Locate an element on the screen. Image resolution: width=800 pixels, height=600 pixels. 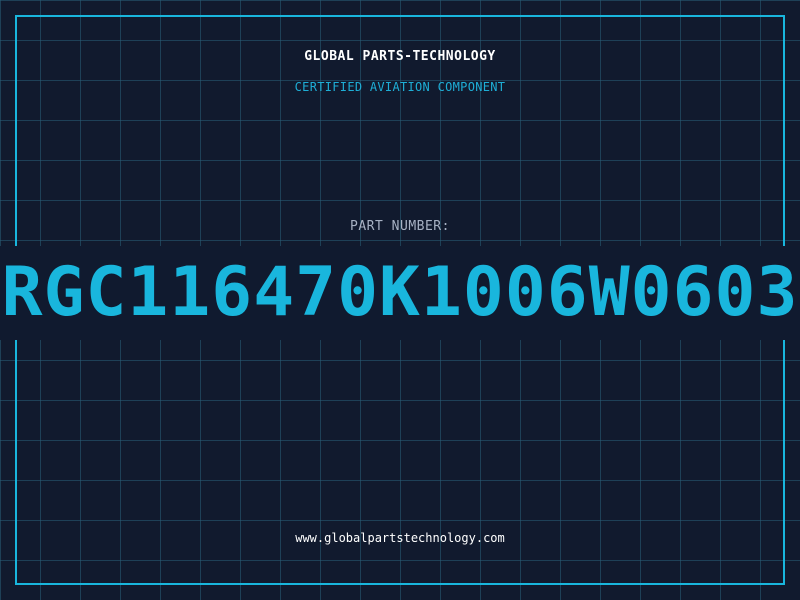
part-number-label: PART NUMBER: is located at coordinates (400, 226).